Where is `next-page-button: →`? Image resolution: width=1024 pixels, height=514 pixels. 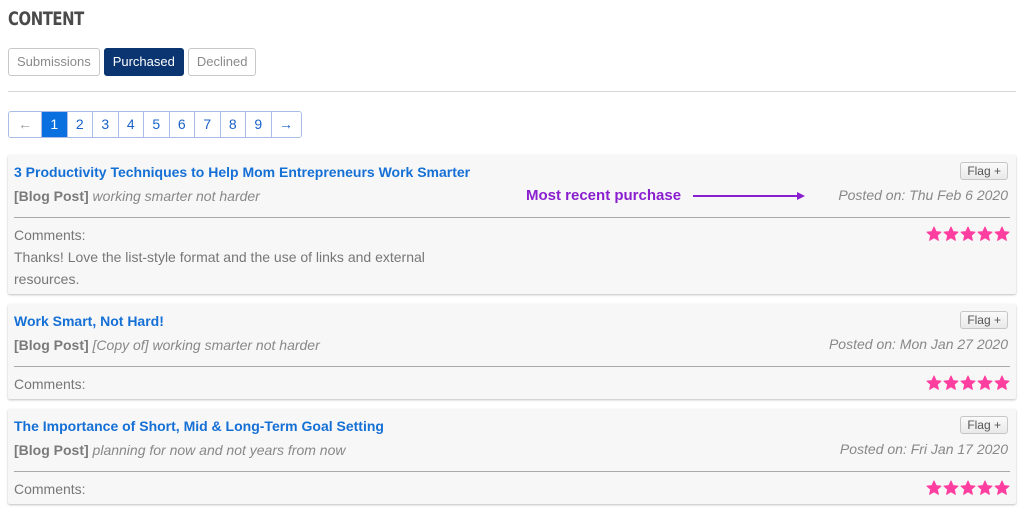
next-page-button: → is located at coordinates (285, 124).